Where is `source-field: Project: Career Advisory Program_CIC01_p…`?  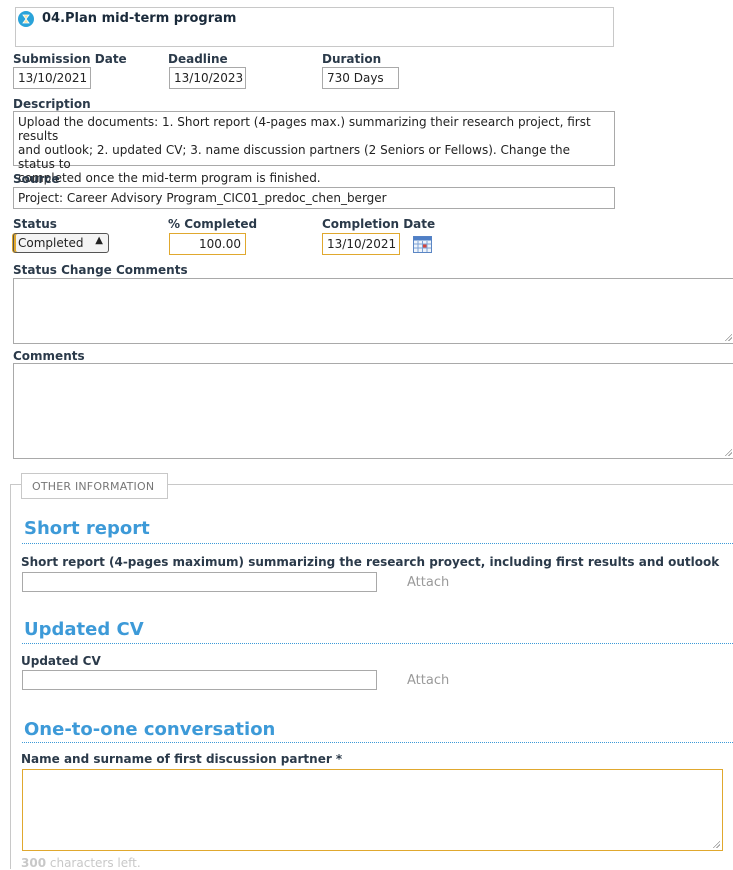 source-field: Project: Career Advisory Program_CIC01_p… is located at coordinates (314, 198).